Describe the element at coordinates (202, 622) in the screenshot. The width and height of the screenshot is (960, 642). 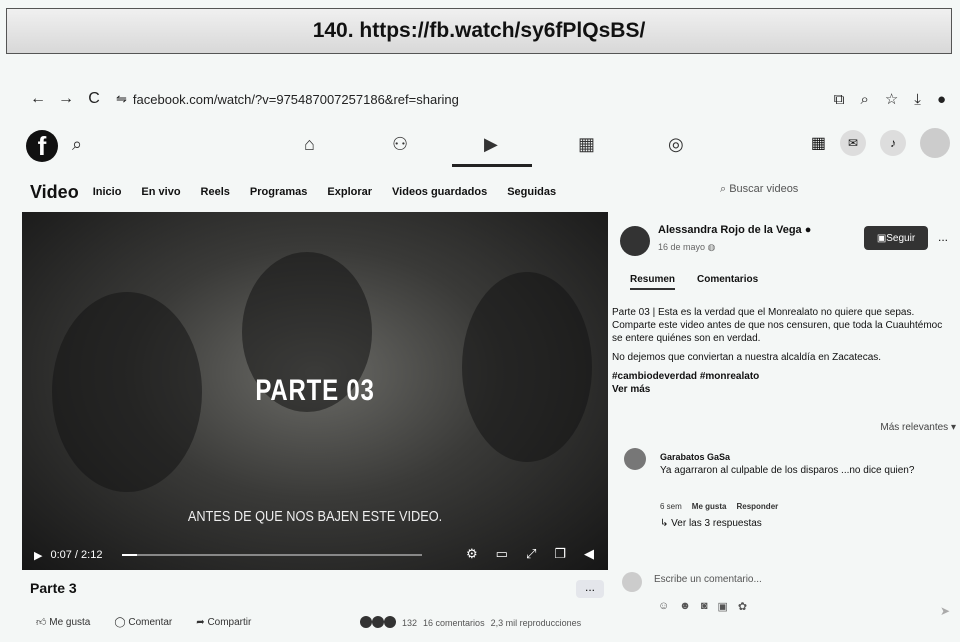
I see `share-icon: ➦` at that location.